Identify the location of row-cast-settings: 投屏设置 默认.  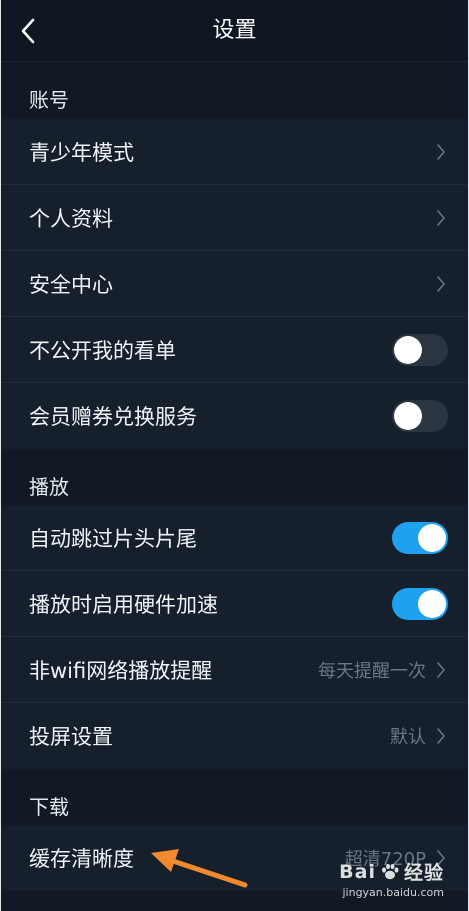
(234, 736).